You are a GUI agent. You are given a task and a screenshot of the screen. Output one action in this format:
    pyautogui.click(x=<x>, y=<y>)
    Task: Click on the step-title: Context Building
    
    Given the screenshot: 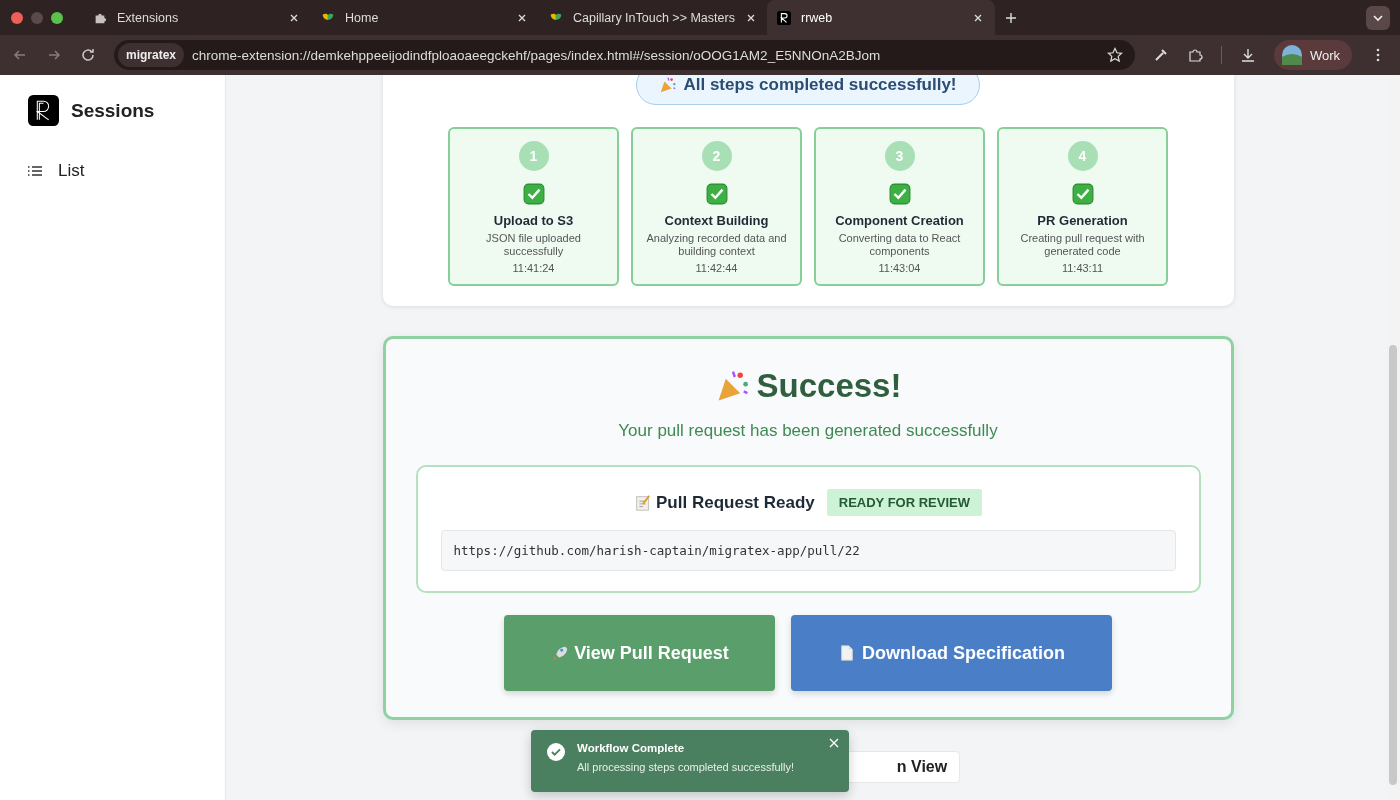 What is the action you would take?
    pyautogui.click(x=716, y=220)
    